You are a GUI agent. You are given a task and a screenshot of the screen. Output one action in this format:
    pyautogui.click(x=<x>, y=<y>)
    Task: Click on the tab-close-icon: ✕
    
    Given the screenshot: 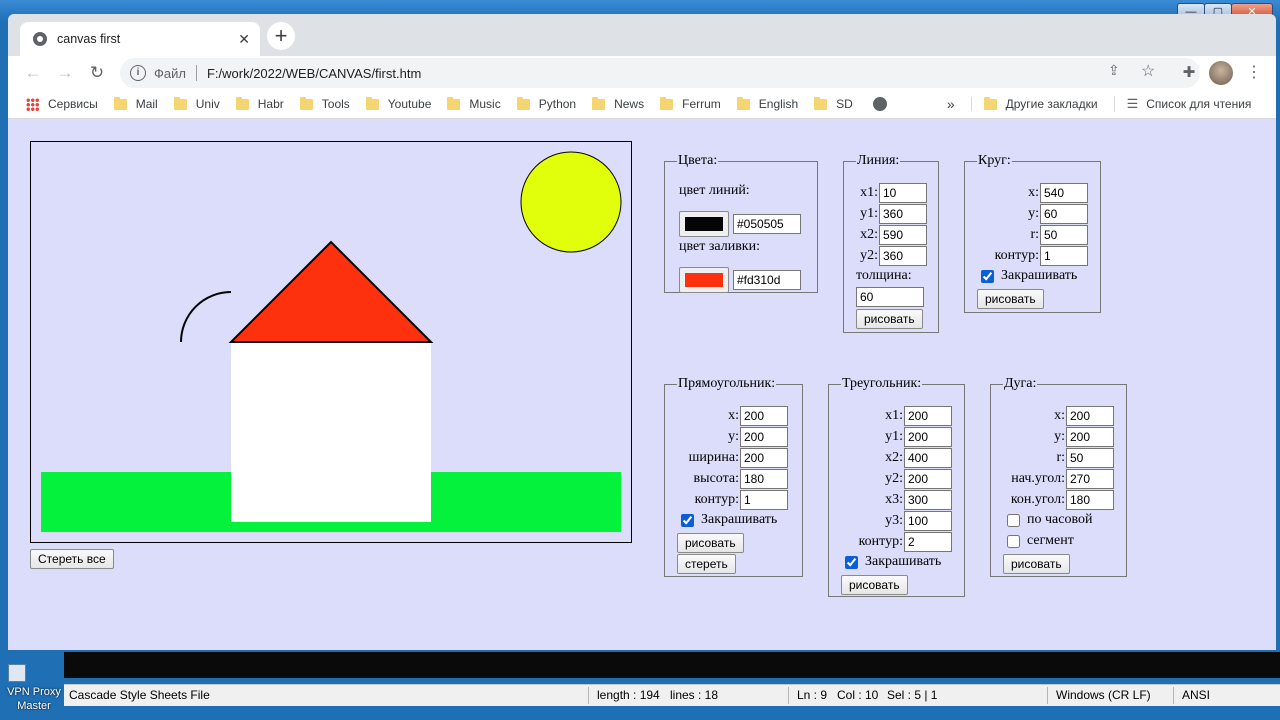 What is the action you would take?
    pyautogui.click(x=244, y=39)
    